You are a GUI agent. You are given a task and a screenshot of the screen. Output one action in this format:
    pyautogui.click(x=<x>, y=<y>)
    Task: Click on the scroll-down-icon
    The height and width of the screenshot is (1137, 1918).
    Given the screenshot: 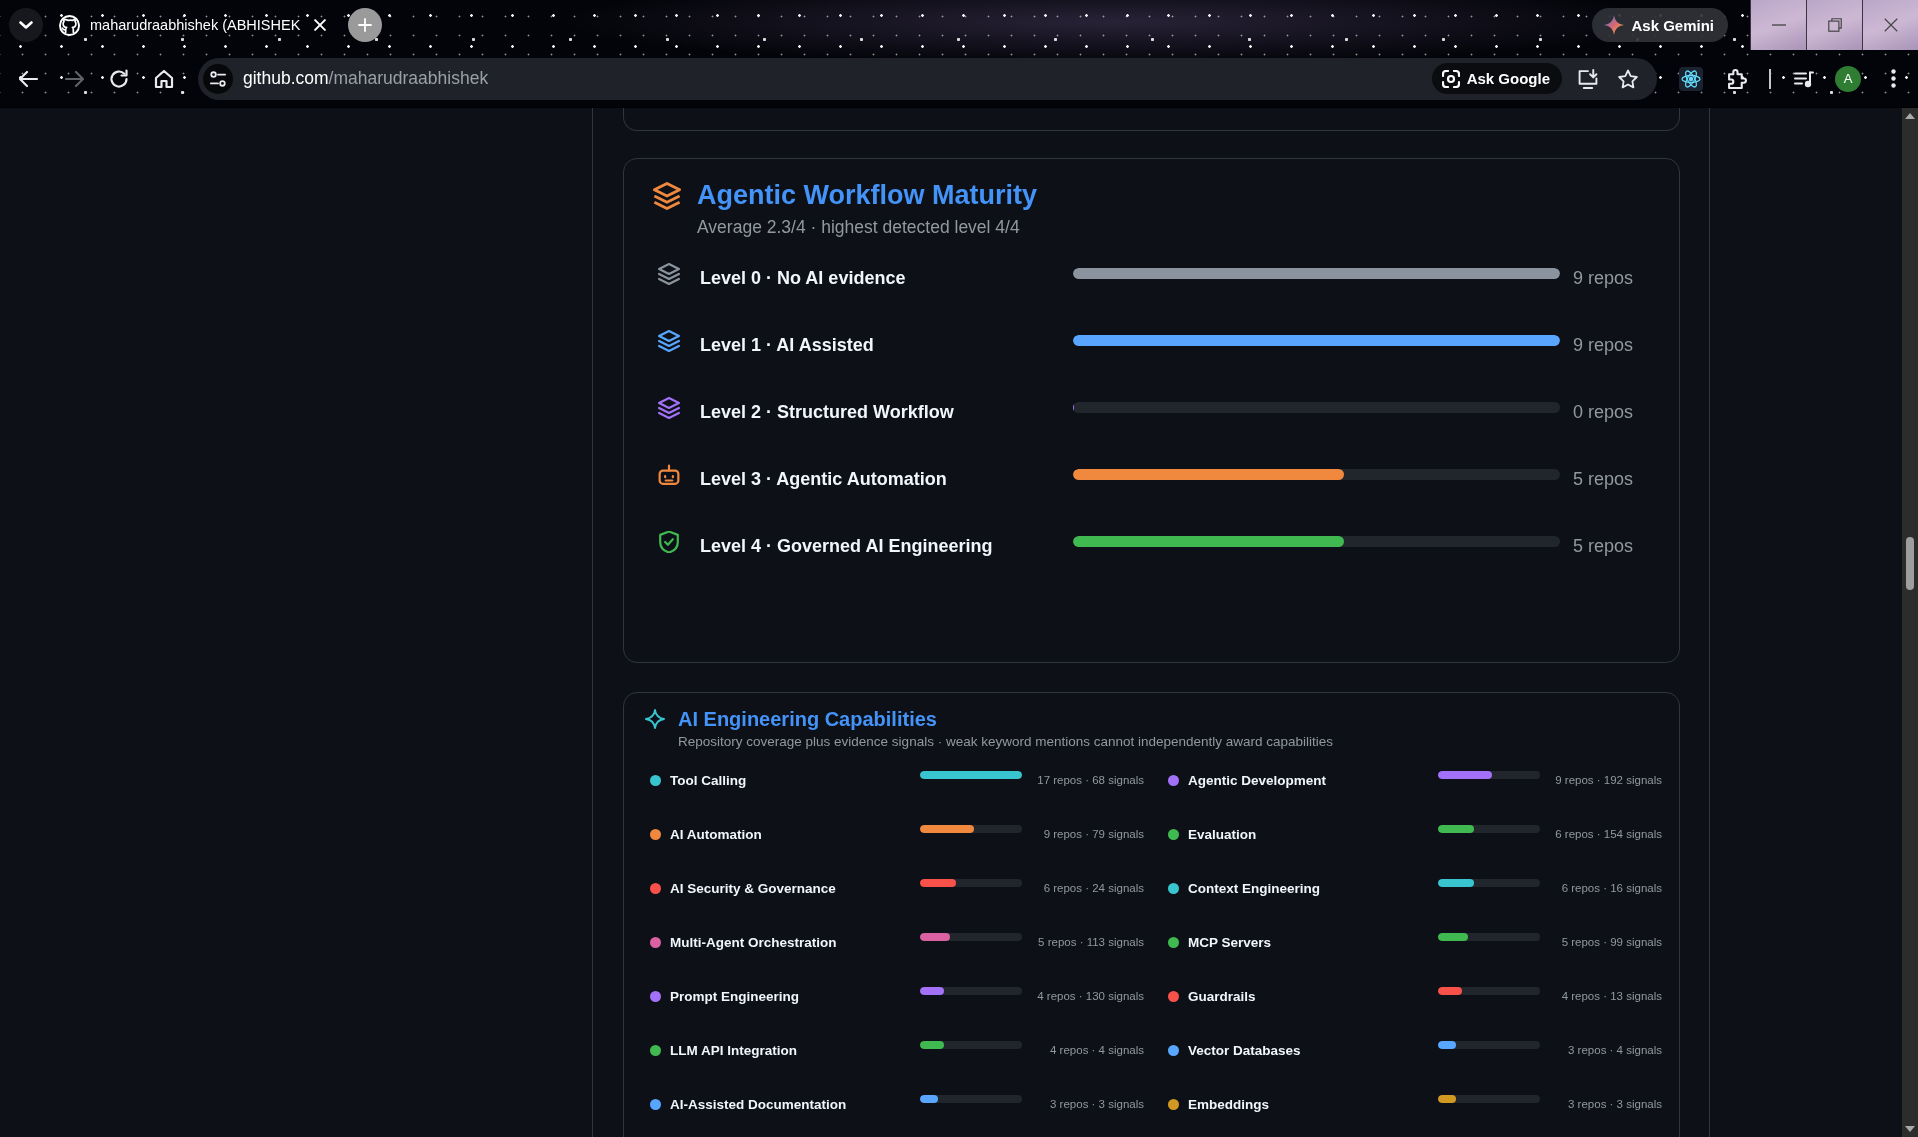 What is the action you would take?
    pyautogui.click(x=1910, y=1129)
    